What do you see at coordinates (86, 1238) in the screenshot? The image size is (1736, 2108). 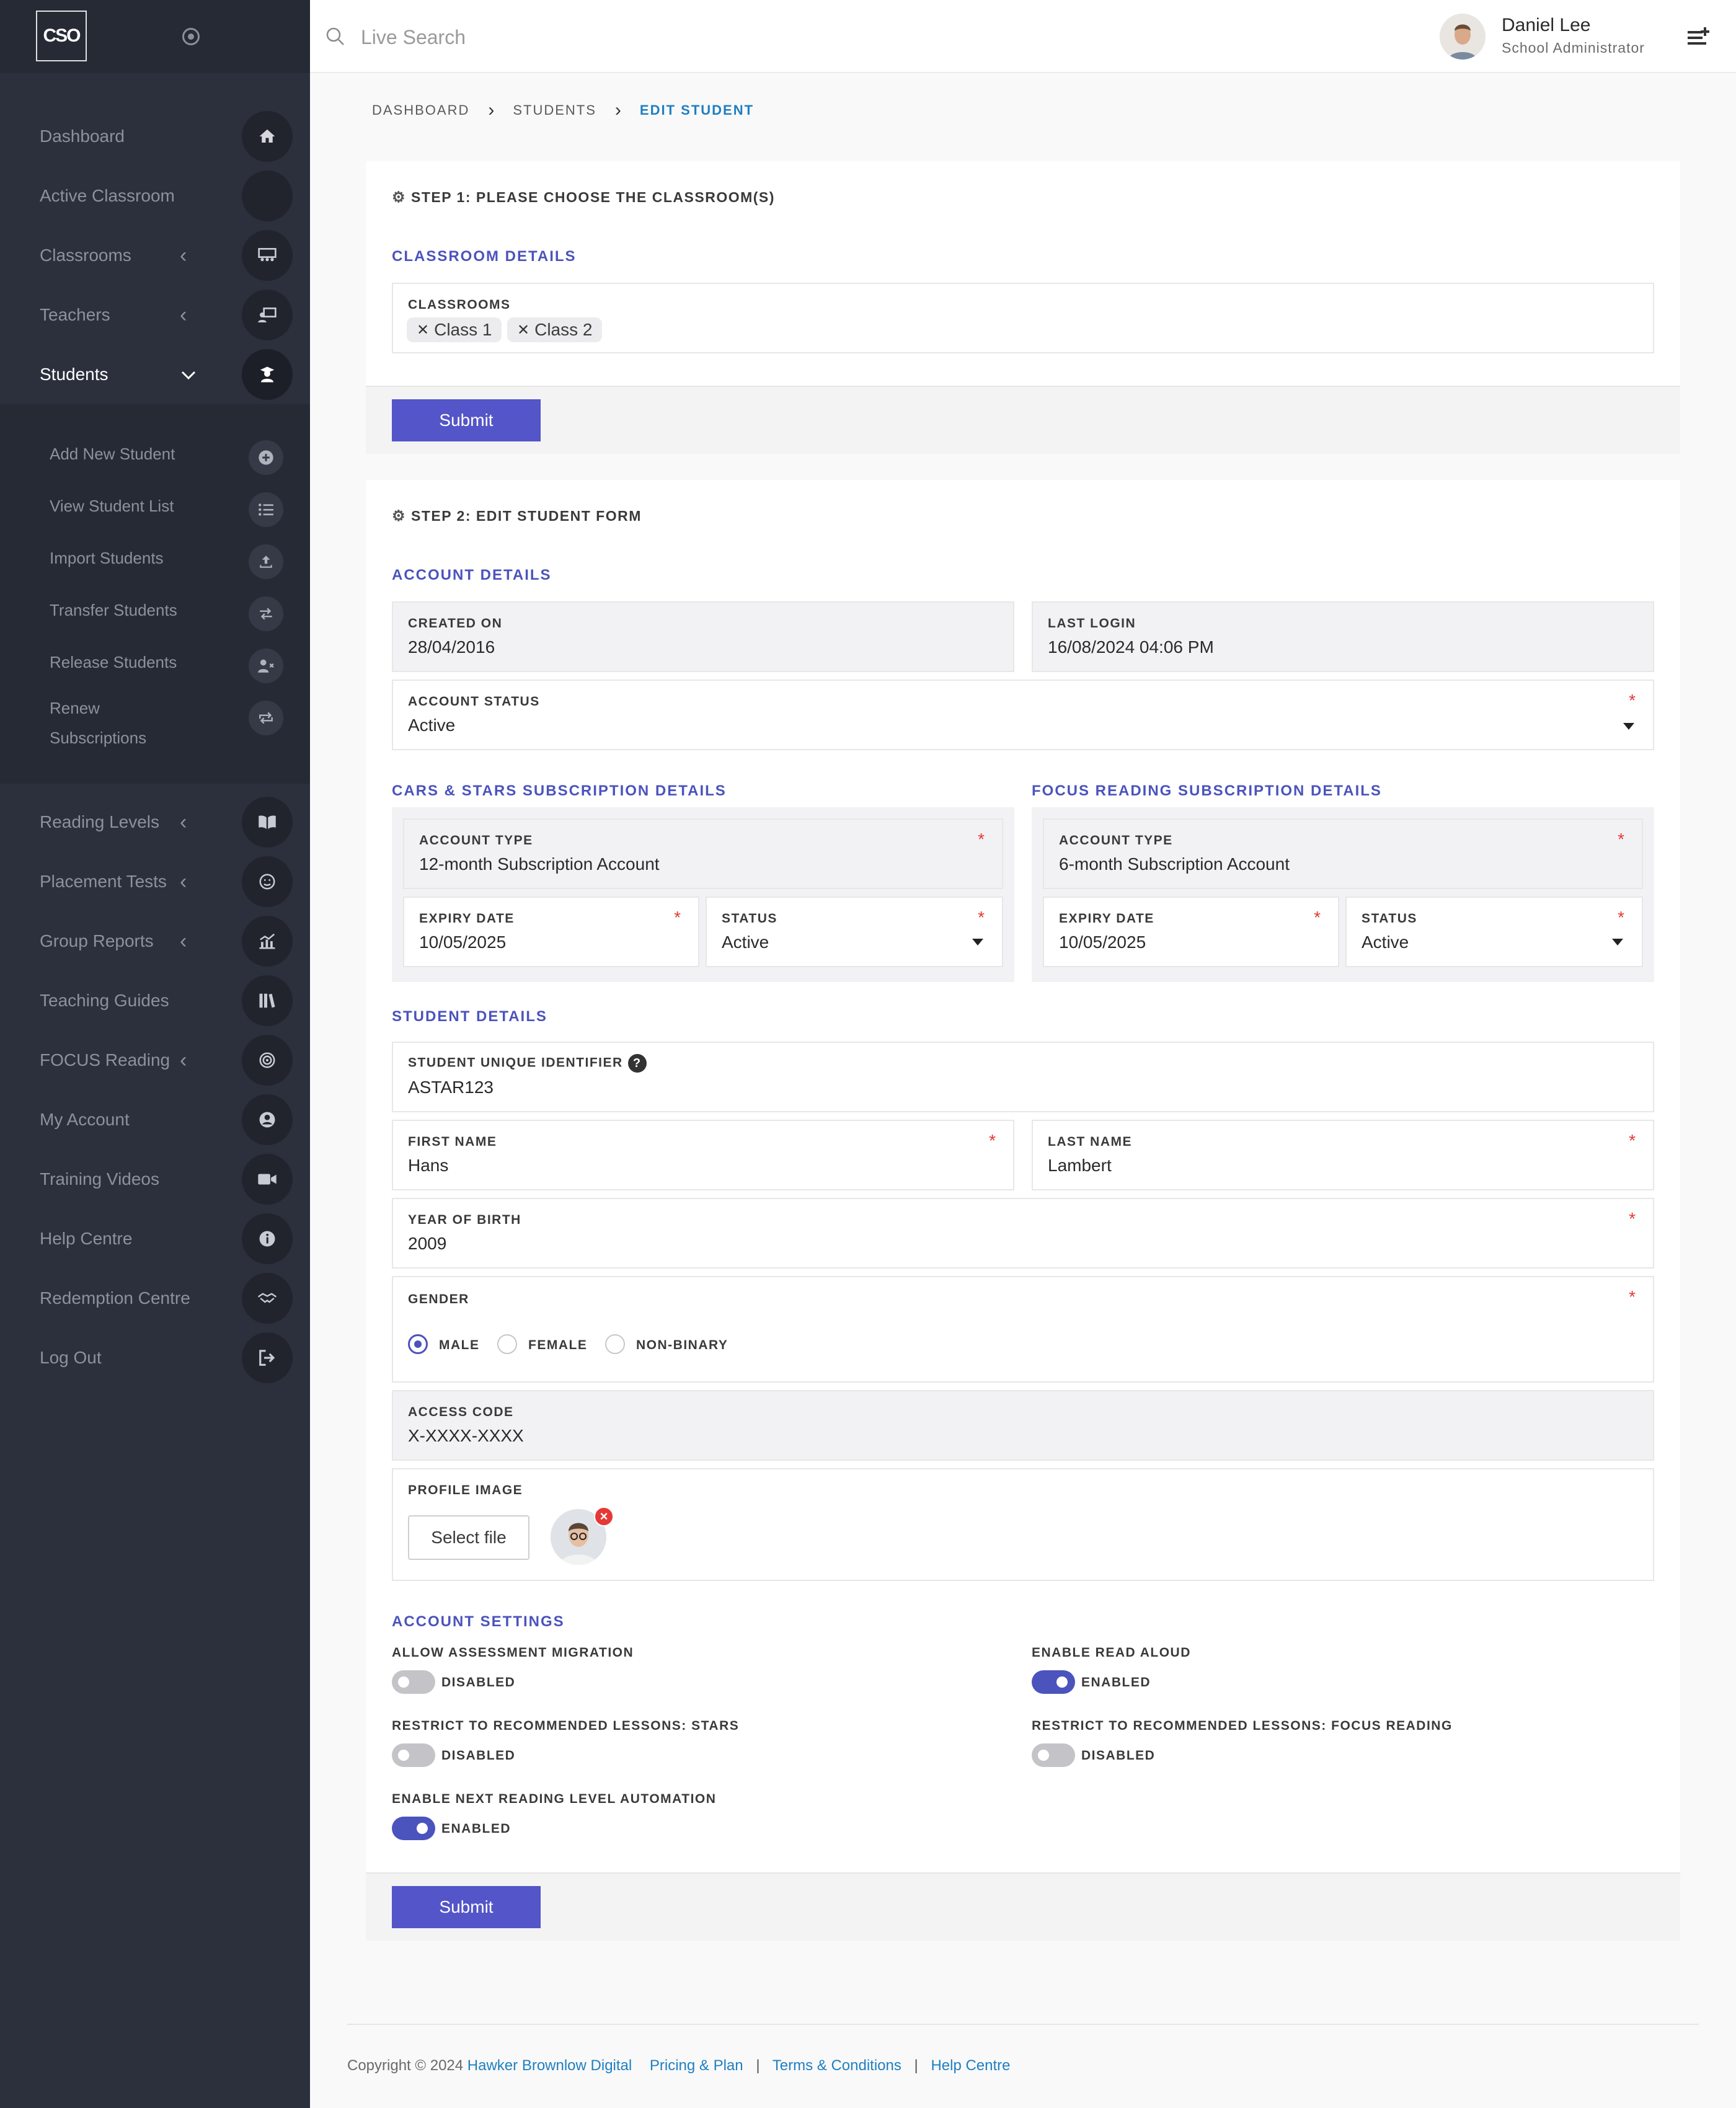 I see `sidebar-item-label: Help Centre` at bounding box center [86, 1238].